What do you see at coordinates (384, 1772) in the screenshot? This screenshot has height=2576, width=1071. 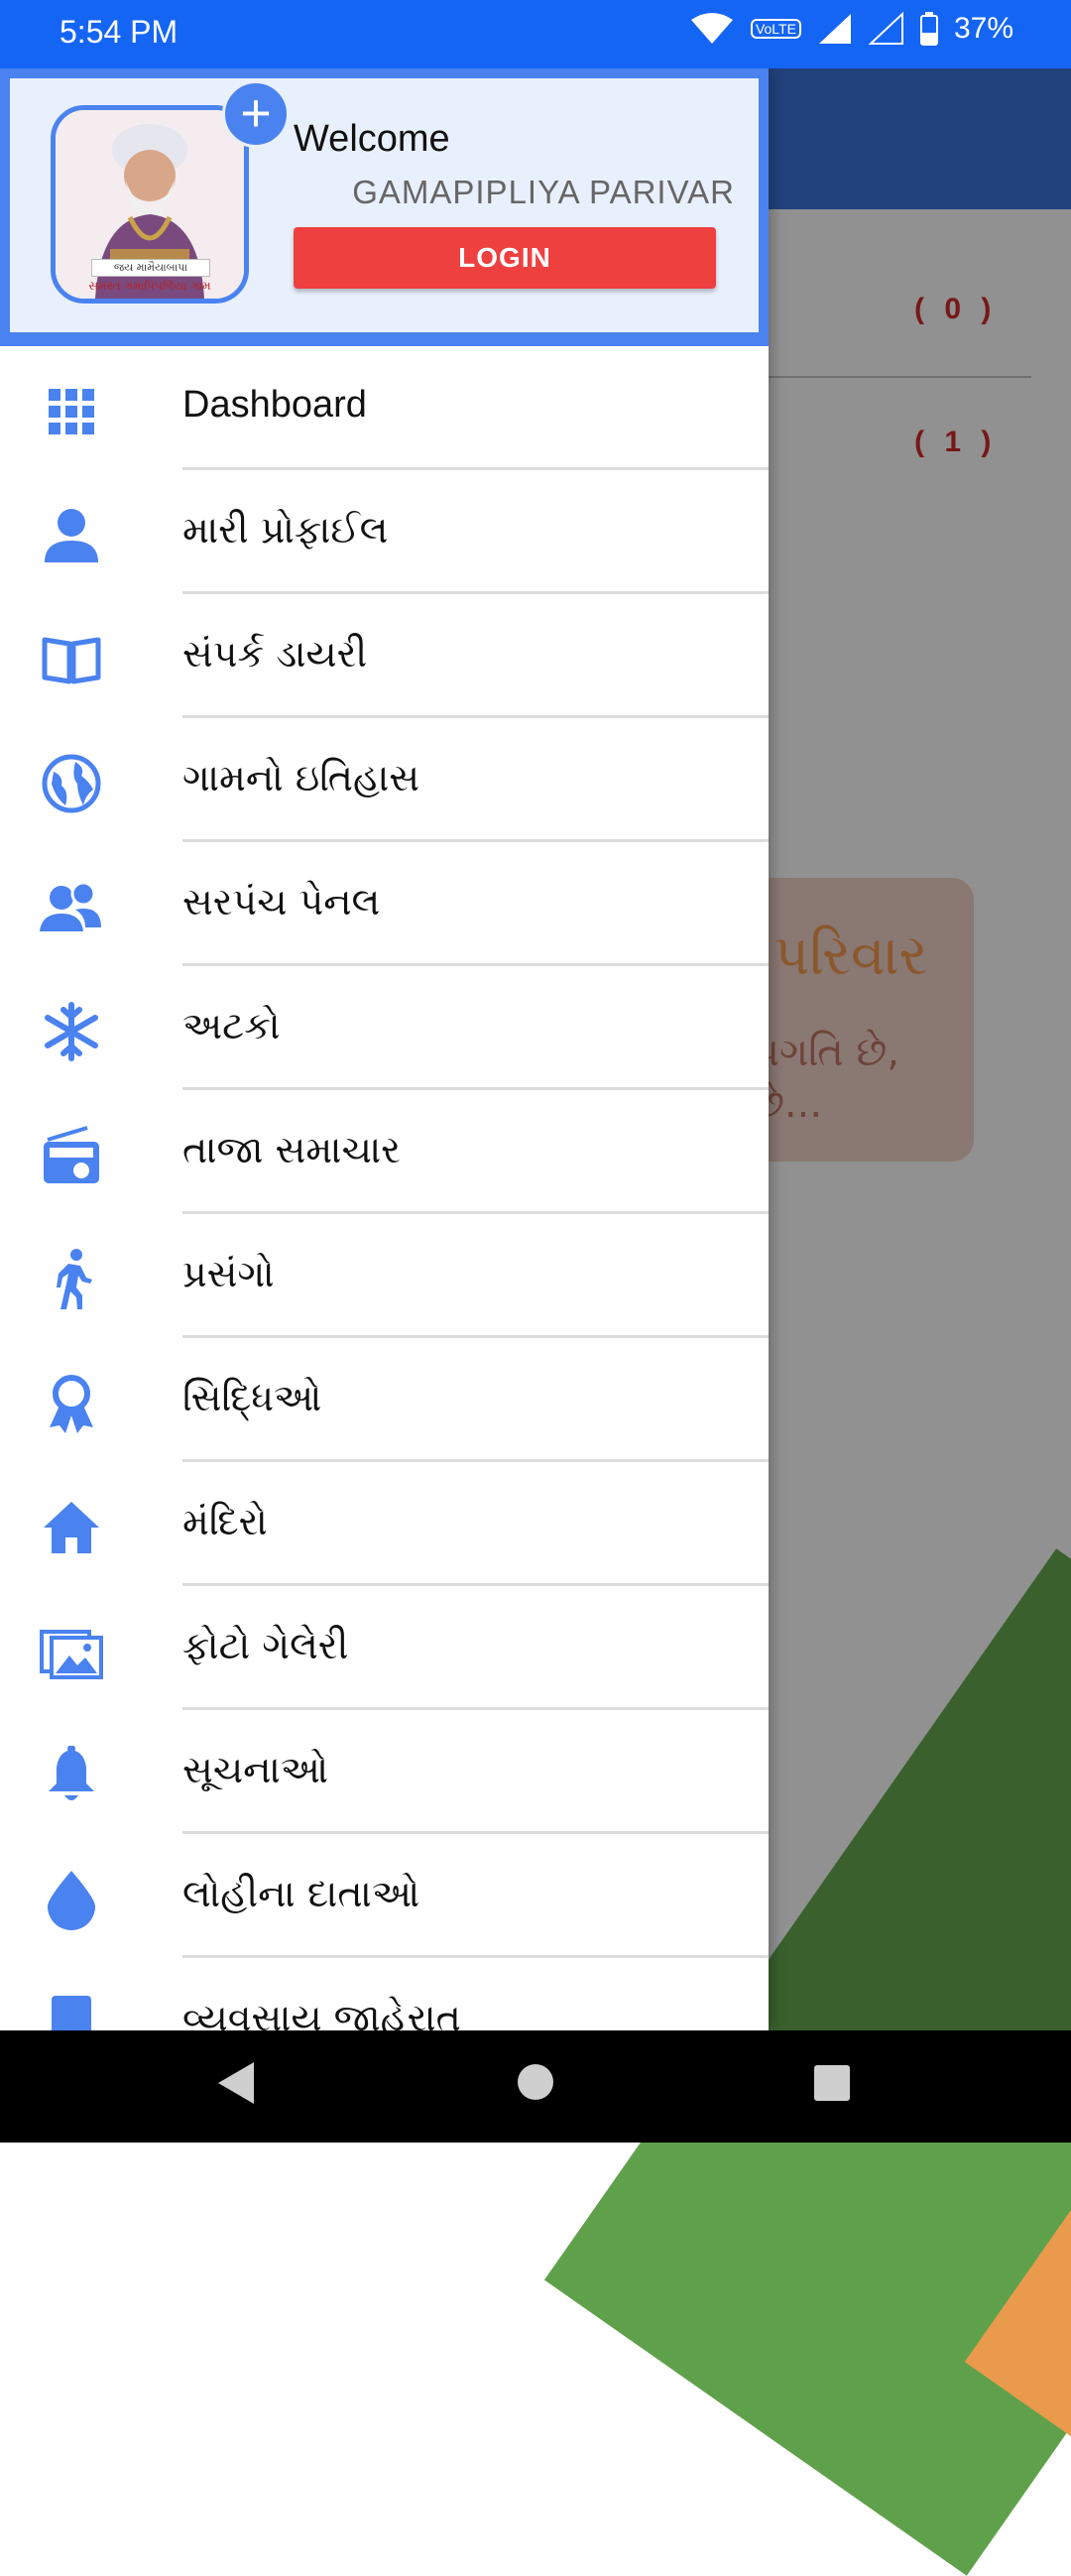 I see `menu-item-notices: સૂચનાઓ` at bounding box center [384, 1772].